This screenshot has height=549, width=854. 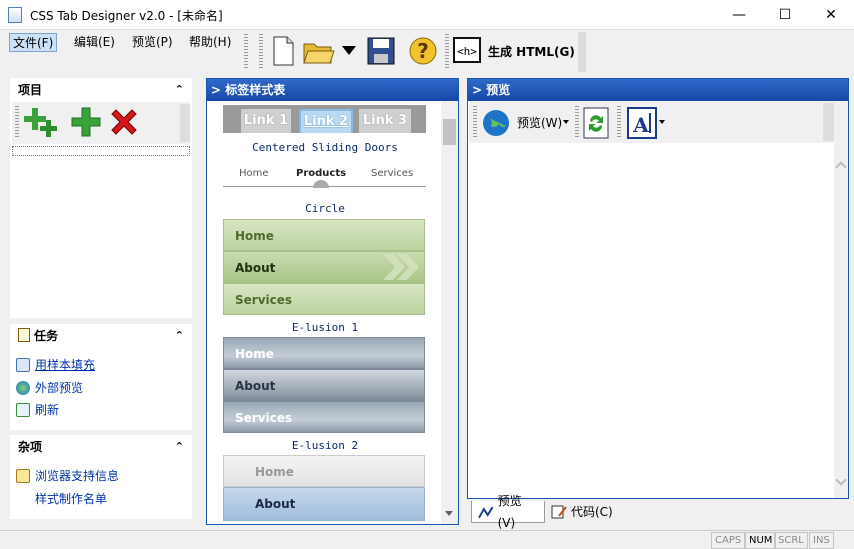 I want to click on minimize-button: —, so click(x=739, y=15).